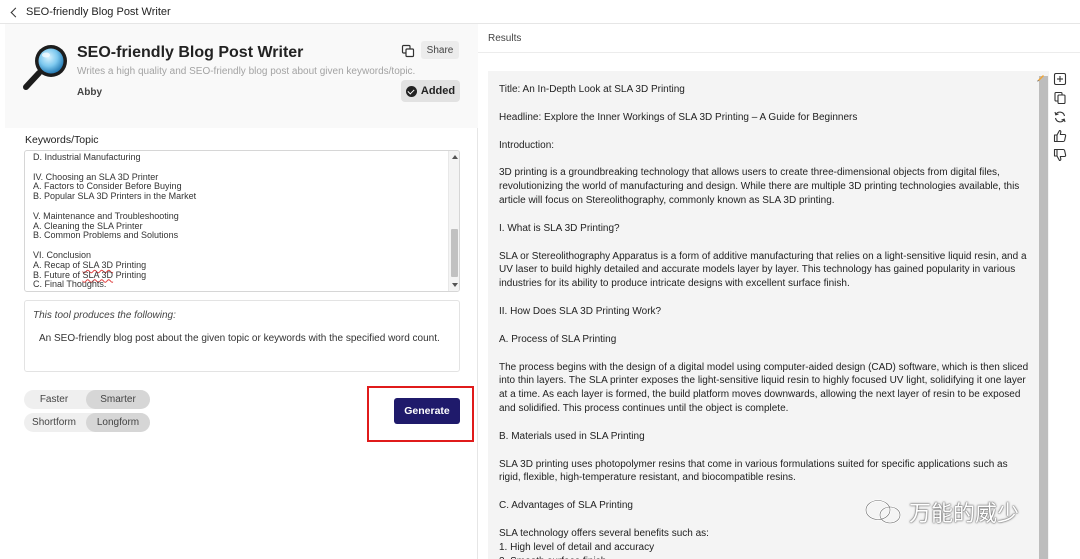 The height and width of the screenshot is (559, 1080). Describe the element at coordinates (87, 157) in the screenshot. I see `keyword-line: D. Industrial Manufacturing` at that location.